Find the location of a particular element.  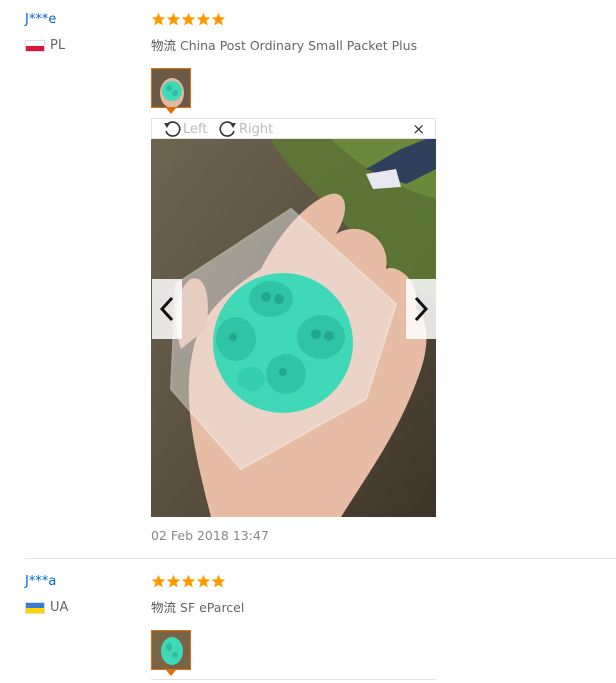

next-image-button is located at coordinates (421, 309).